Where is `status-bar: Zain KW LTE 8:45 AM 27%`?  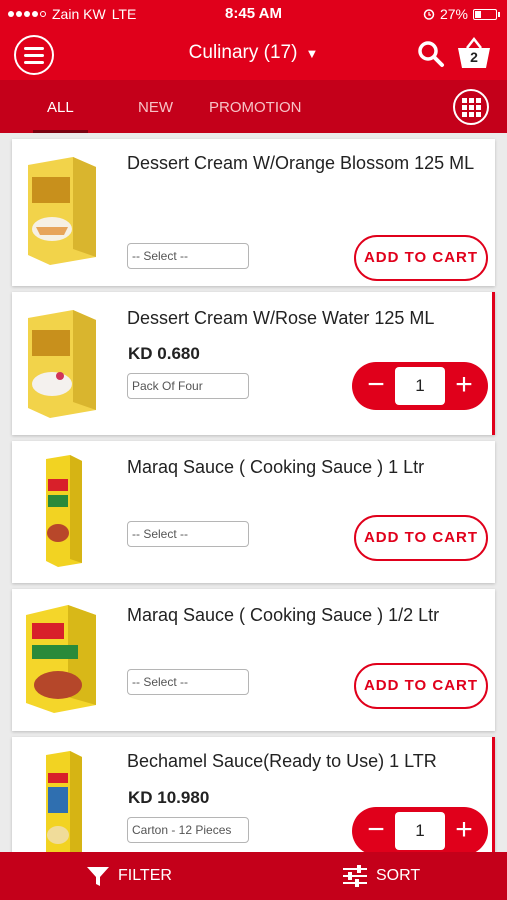 status-bar: Zain KW LTE 8:45 AM 27% is located at coordinates (253, 14).